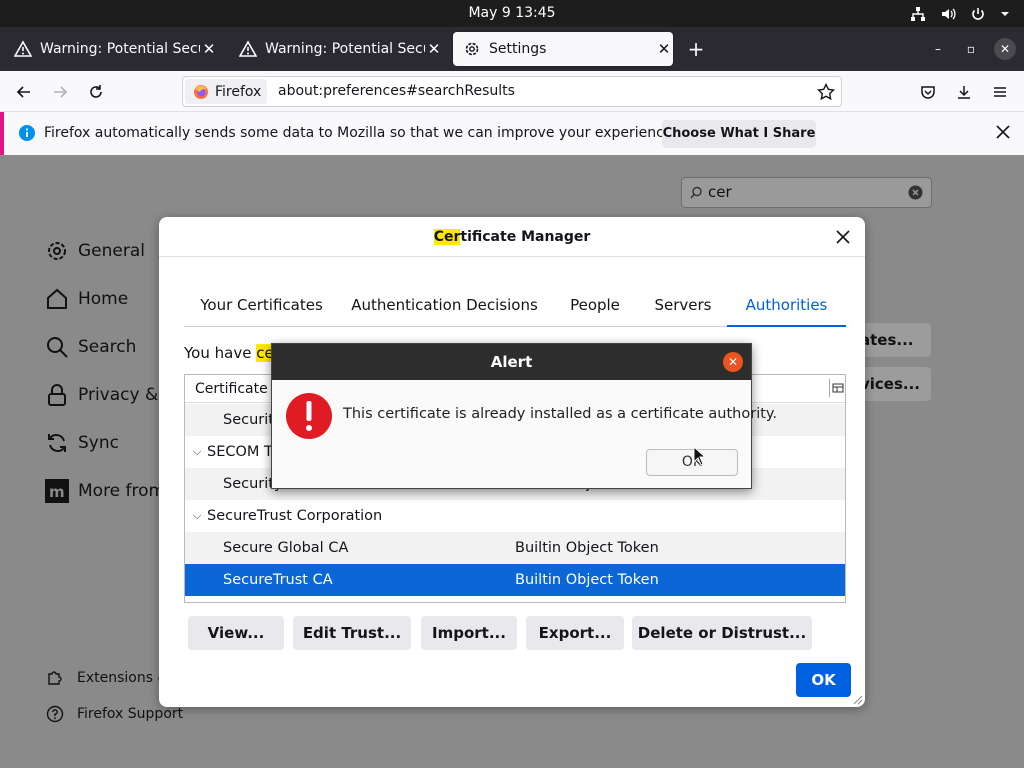 The width and height of the screenshot is (1024, 768). What do you see at coordinates (699, 456) in the screenshot?
I see `mouse-cursor-icon` at bounding box center [699, 456].